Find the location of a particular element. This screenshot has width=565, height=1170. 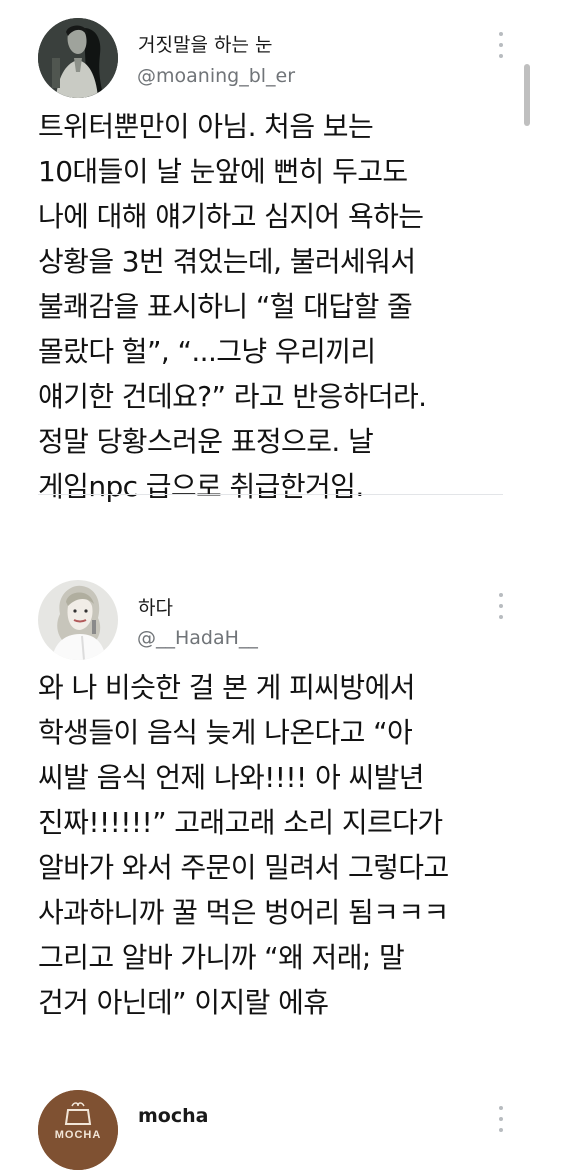

text-line: 진짜!!!!!!” 고래고래 소리 지르다가 is located at coordinates (240, 822).